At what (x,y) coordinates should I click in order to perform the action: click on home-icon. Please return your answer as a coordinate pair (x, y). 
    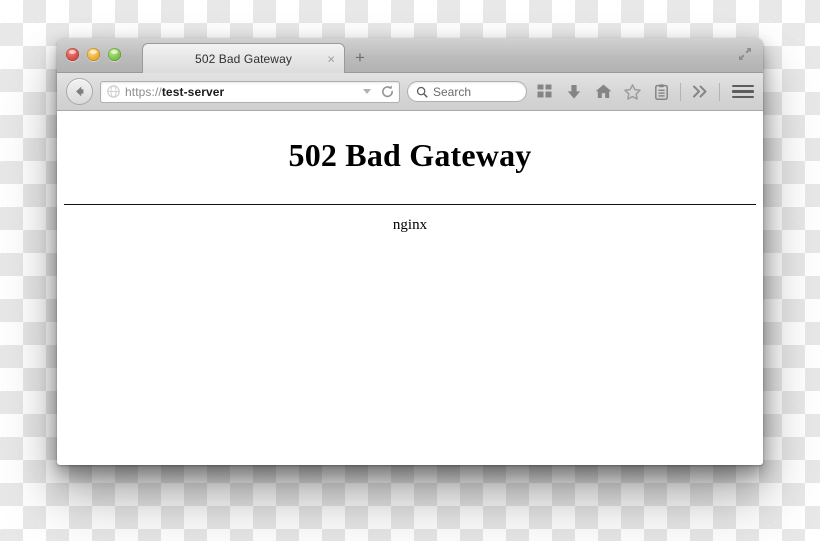
    Looking at the image, I should click on (603, 92).